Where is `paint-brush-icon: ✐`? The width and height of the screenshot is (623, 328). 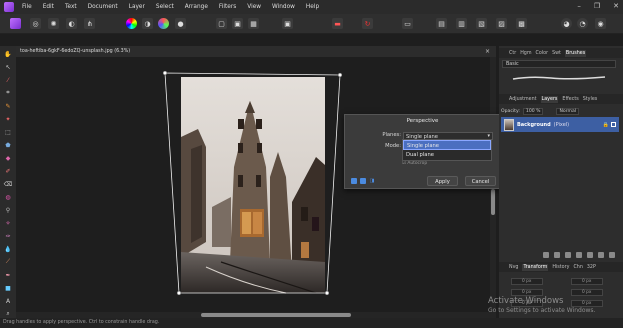 paint-brush-icon: ✐ is located at coordinates (8, 171).